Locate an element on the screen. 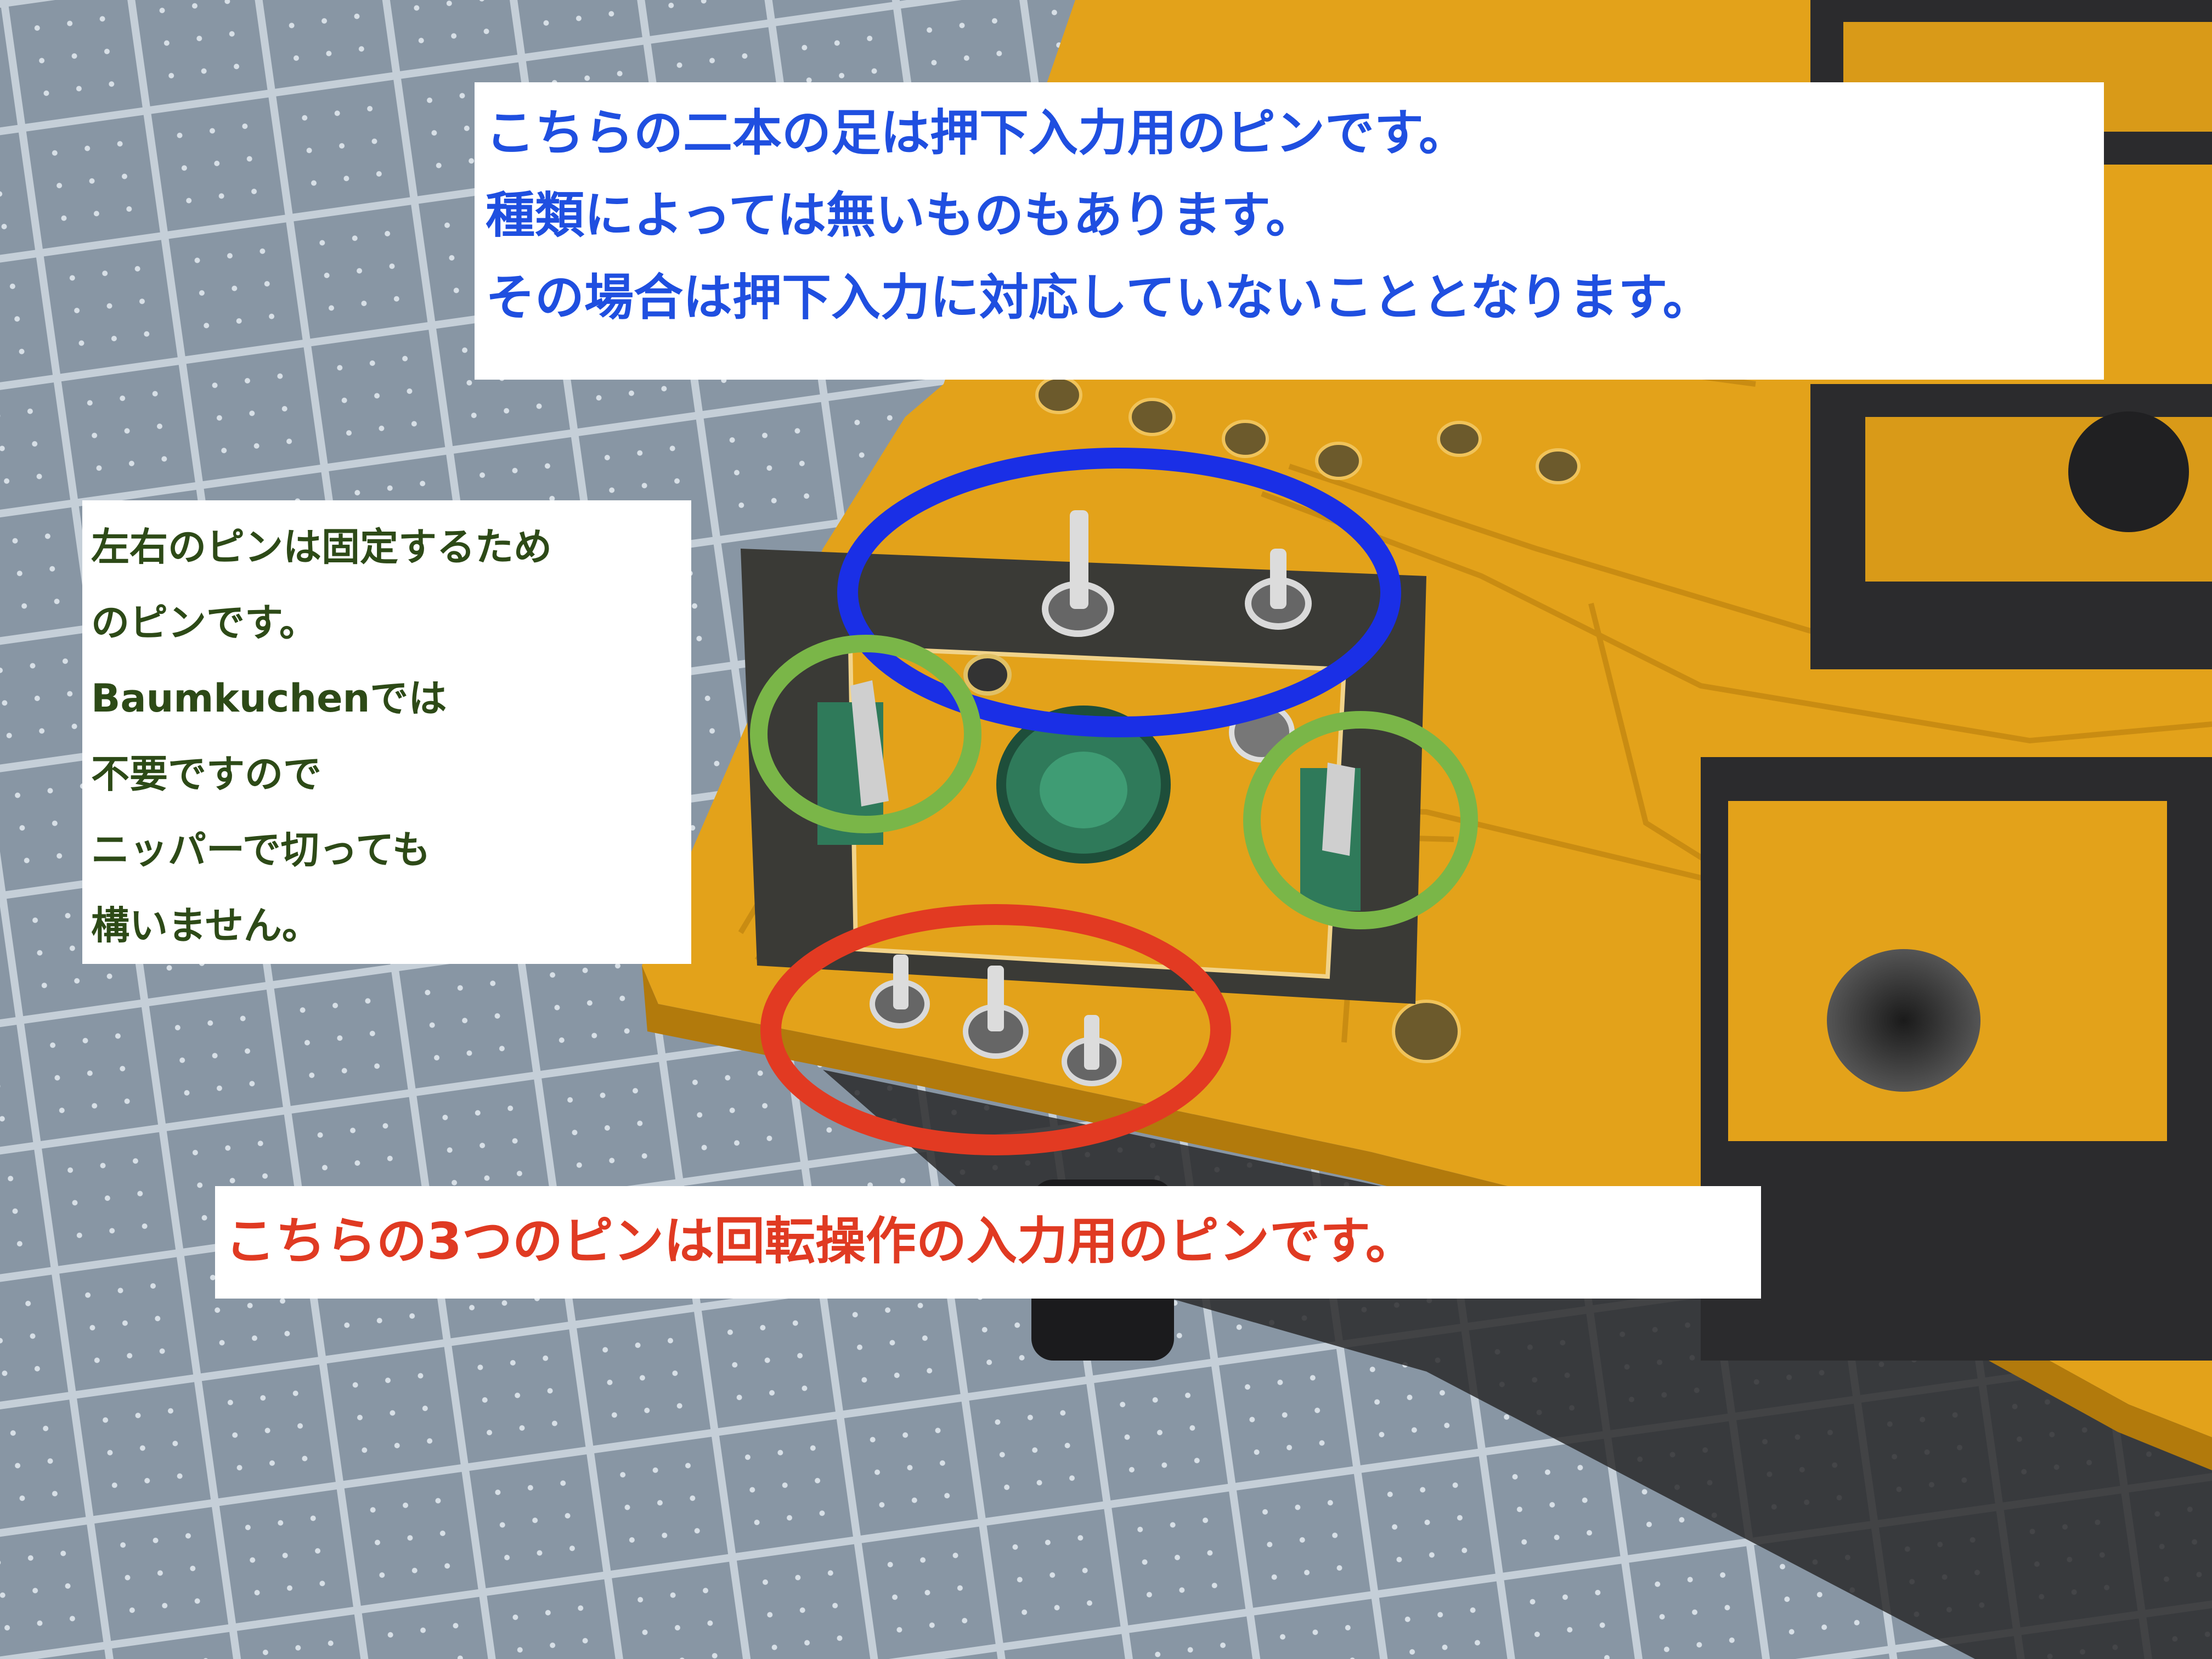 This screenshot has height=1659, width=2212. rotation-pins-caption-line: こちらの3つのピンは回転操作の入力用のピンです。 is located at coordinates (821, 1242).